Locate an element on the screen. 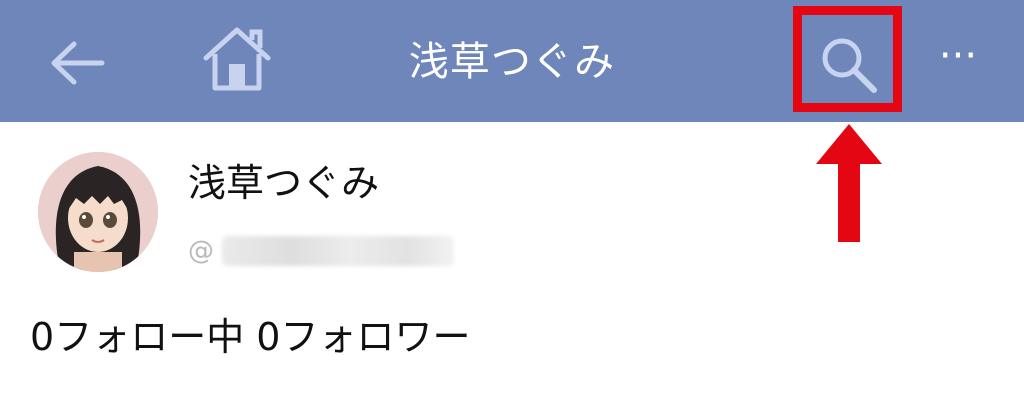 Image resolution: width=1024 pixels, height=414 pixels. profile-handle-prefix: @ is located at coordinates (201, 251).